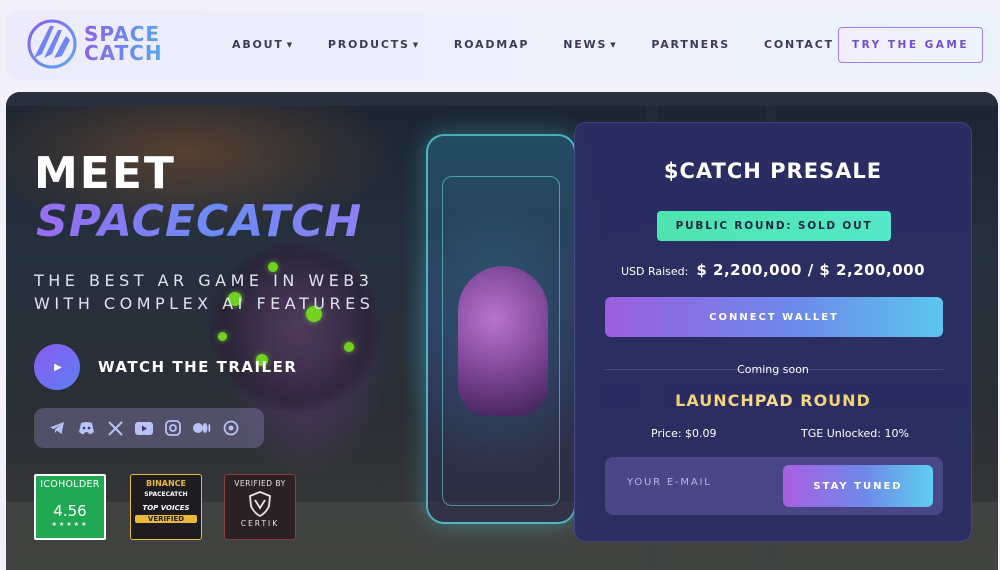 Image resolution: width=1000 pixels, height=570 pixels. What do you see at coordinates (654, 271) in the screenshot?
I see `usd-raised-label: USD Raised:` at bounding box center [654, 271].